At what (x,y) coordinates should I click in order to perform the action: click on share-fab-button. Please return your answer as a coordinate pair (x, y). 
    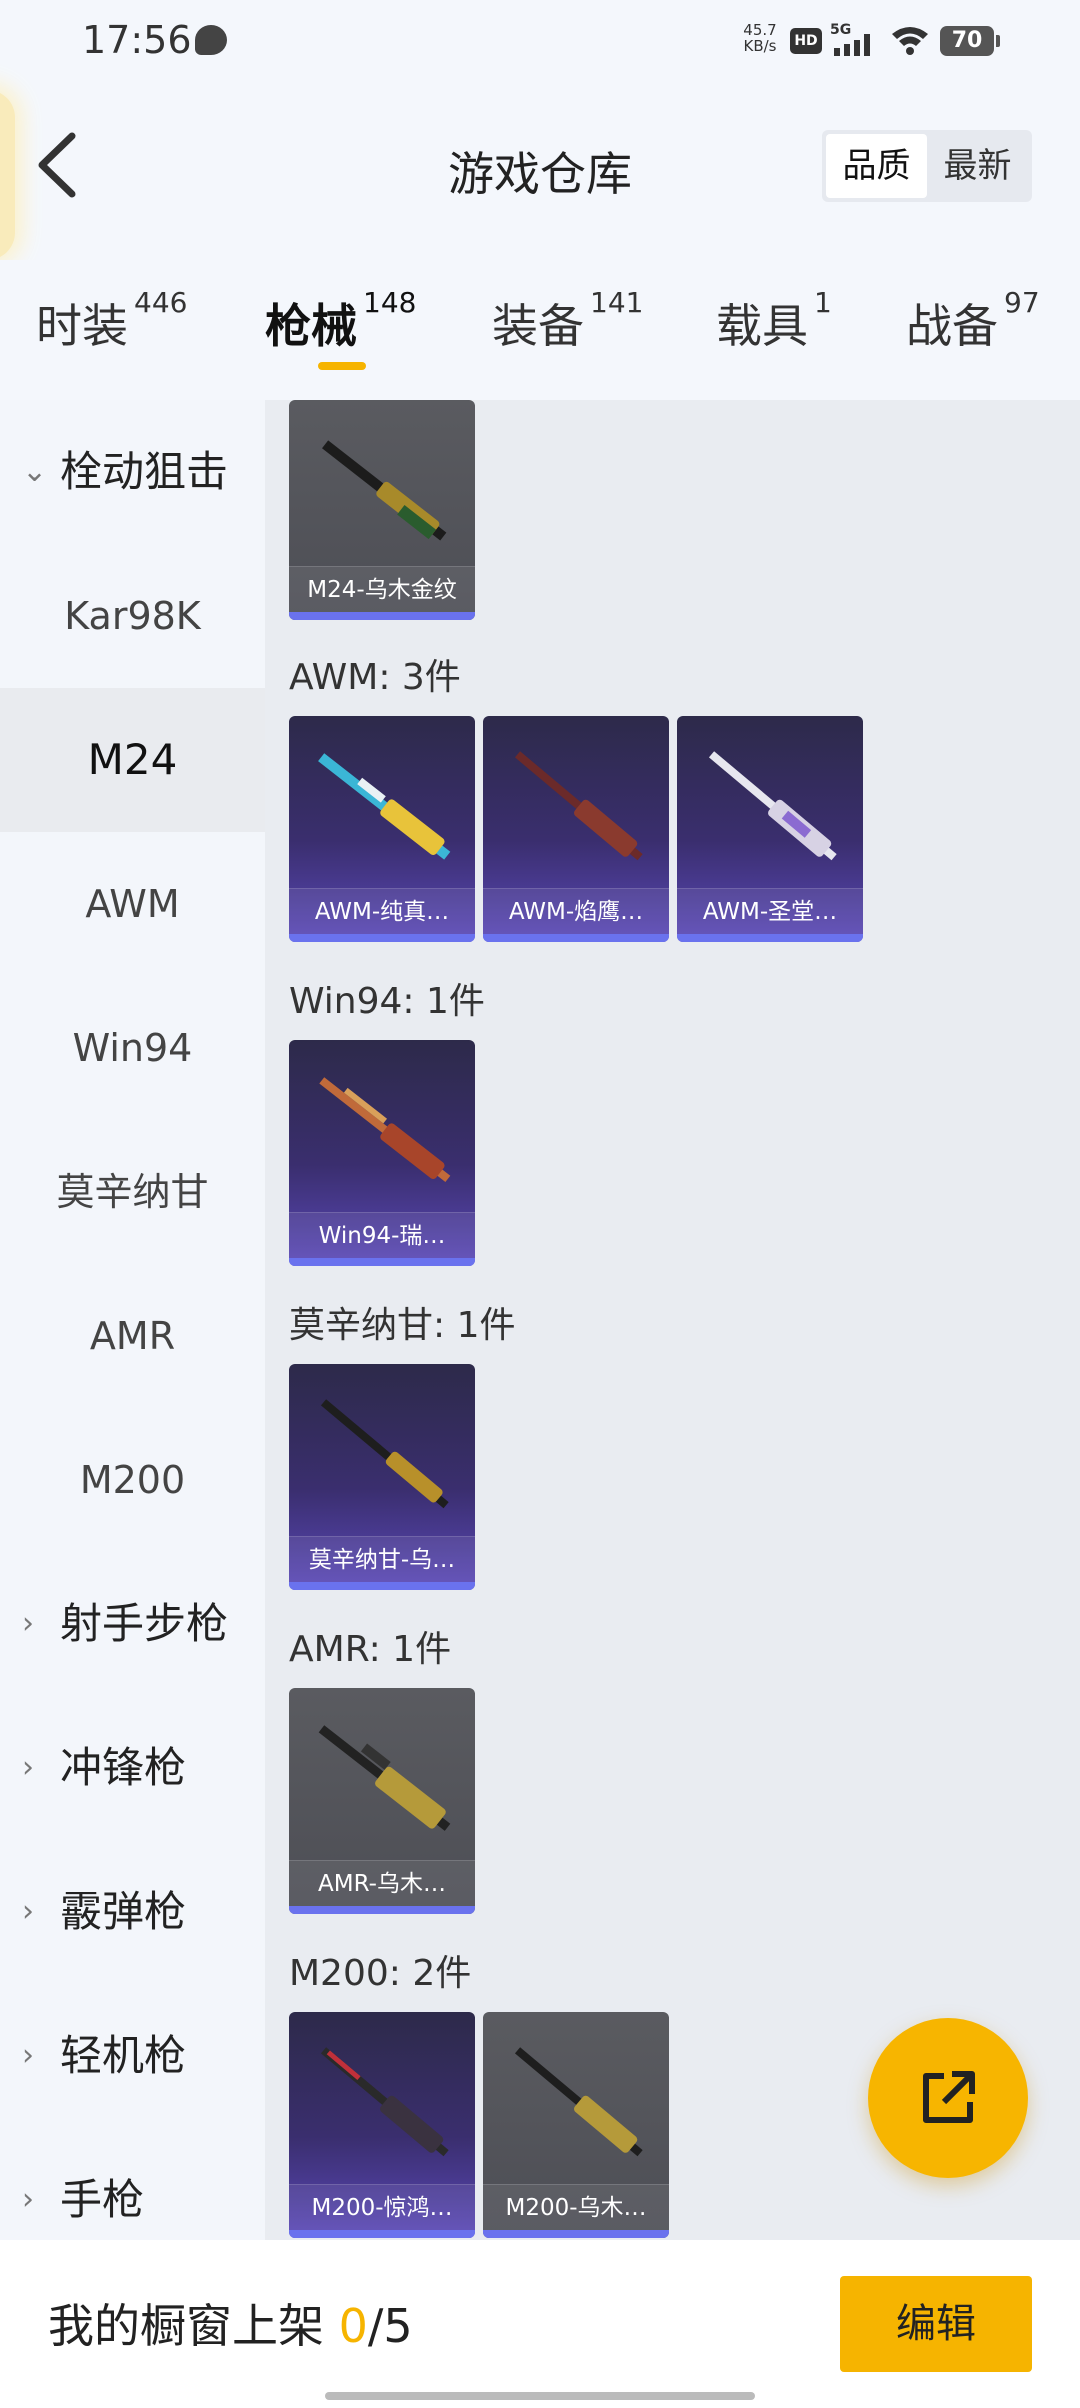
    Looking at the image, I should click on (948, 2098).